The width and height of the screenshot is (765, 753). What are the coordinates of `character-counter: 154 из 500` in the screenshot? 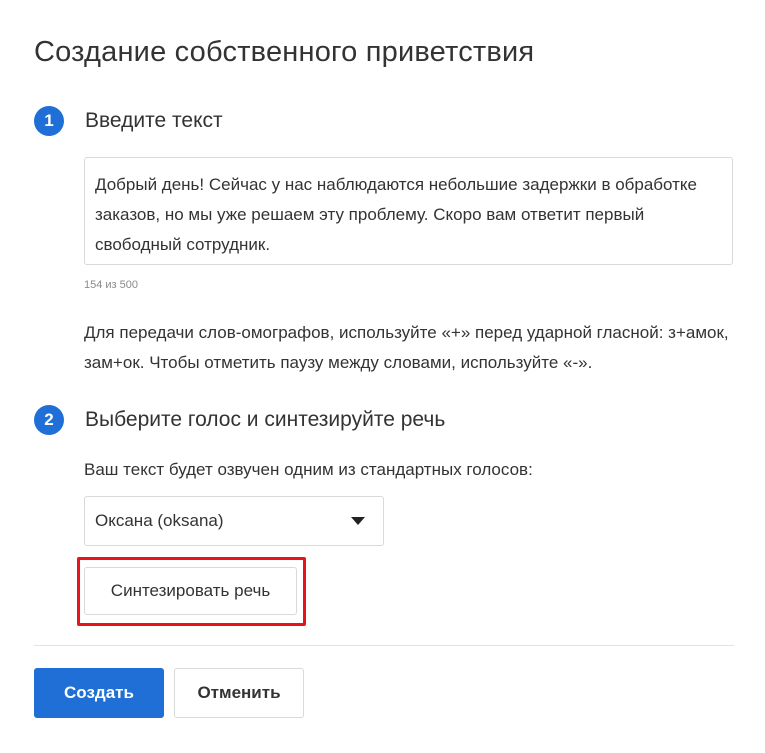 It's located at (111, 285).